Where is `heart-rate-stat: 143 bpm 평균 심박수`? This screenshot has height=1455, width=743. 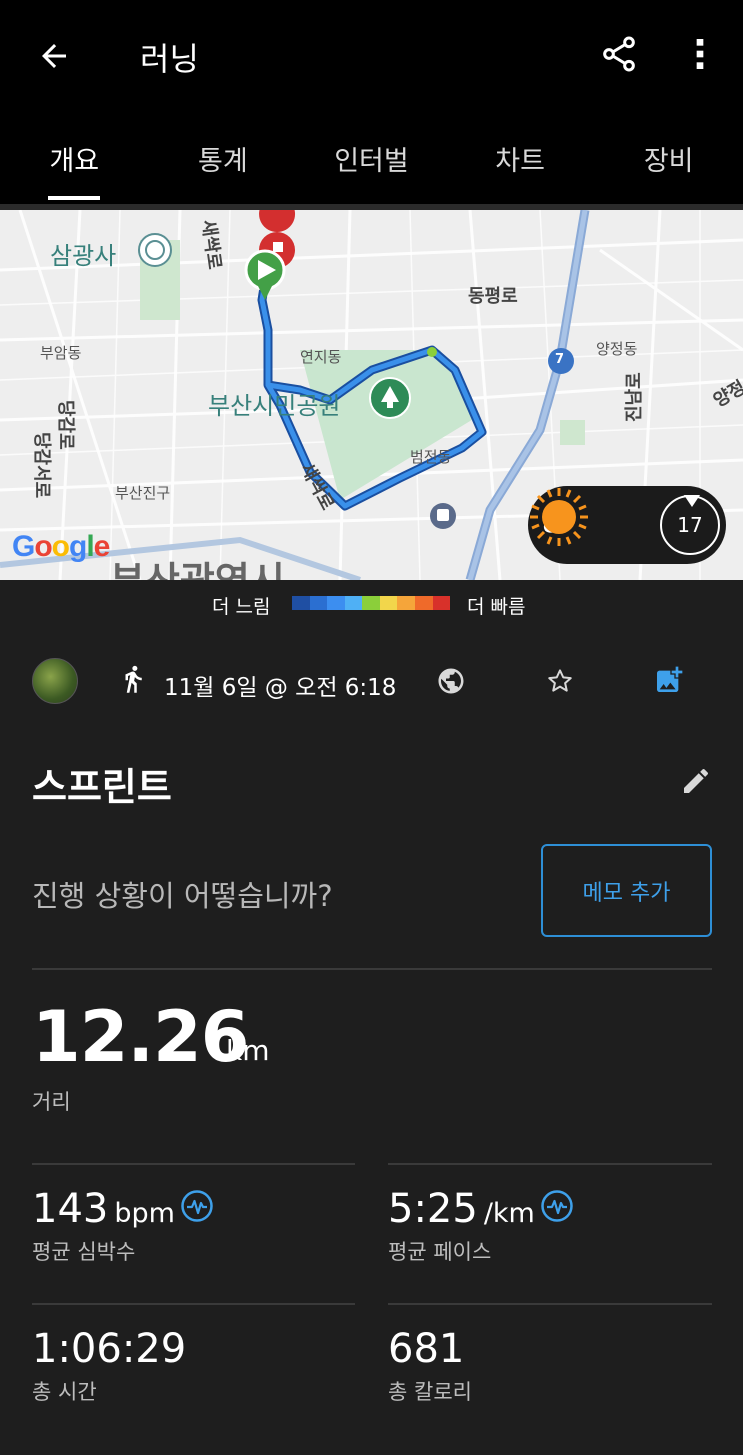
heart-rate-stat: 143 bpm 평균 심박수 is located at coordinates (103, 1226).